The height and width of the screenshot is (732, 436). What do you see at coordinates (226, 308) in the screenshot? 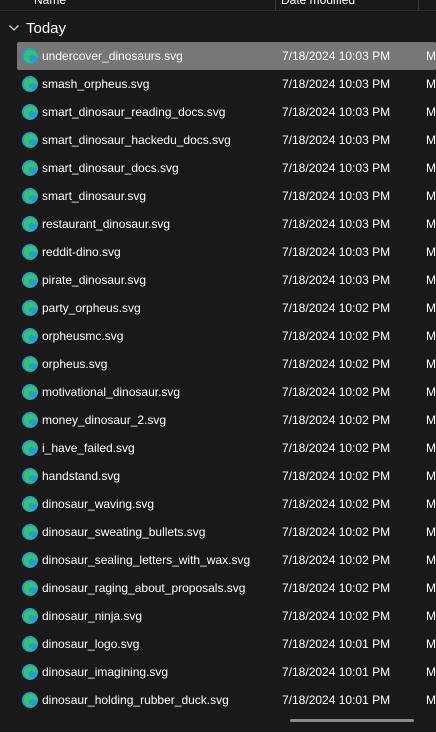
I see `file-row: party_orpheus.svg 7/18/2024 10:02 PM M` at bounding box center [226, 308].